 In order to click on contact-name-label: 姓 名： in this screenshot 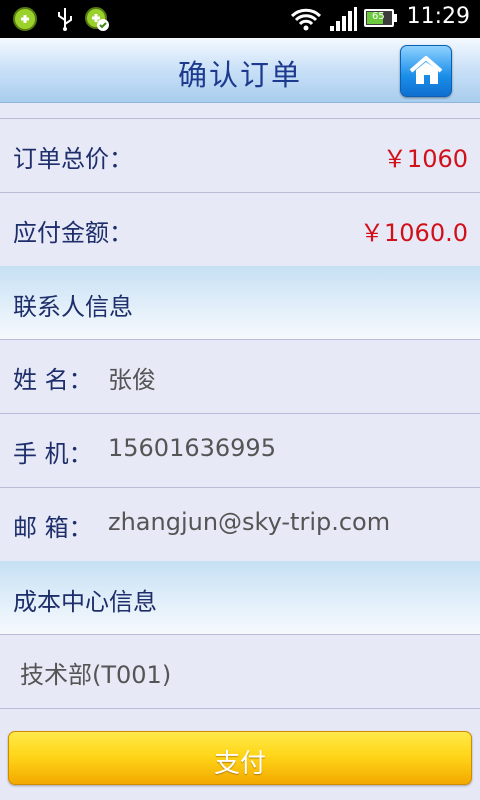, I will do `click(53, 380)`.